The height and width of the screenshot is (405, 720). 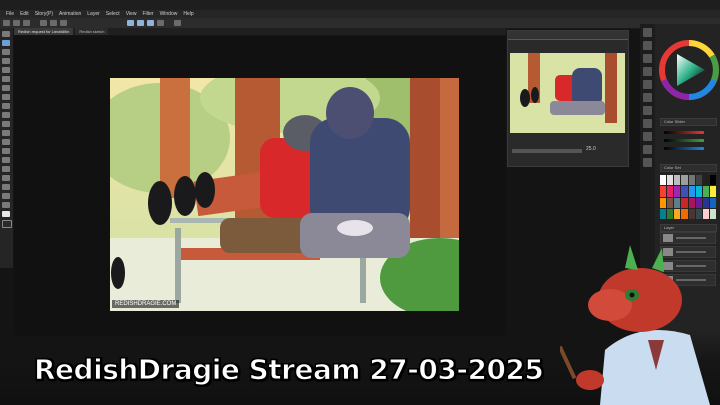 What do you see at coordinates (92, 31) in the screenshot?
I see `tab-sketch: Redish sketch` at bounding box center [92, 31].